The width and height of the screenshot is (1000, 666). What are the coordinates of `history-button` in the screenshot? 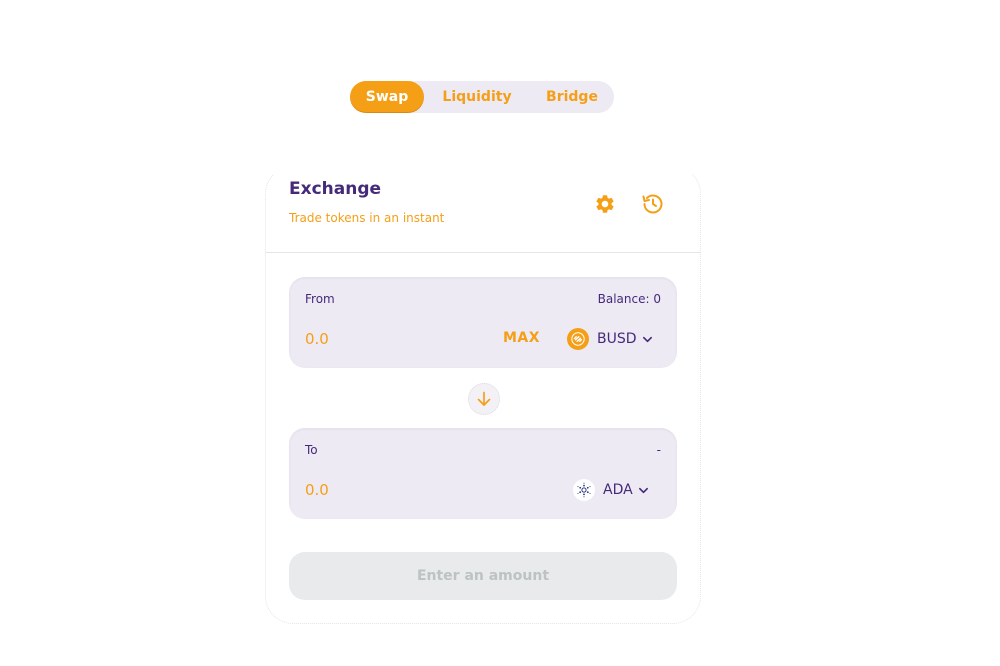 It's located at (653, 204).